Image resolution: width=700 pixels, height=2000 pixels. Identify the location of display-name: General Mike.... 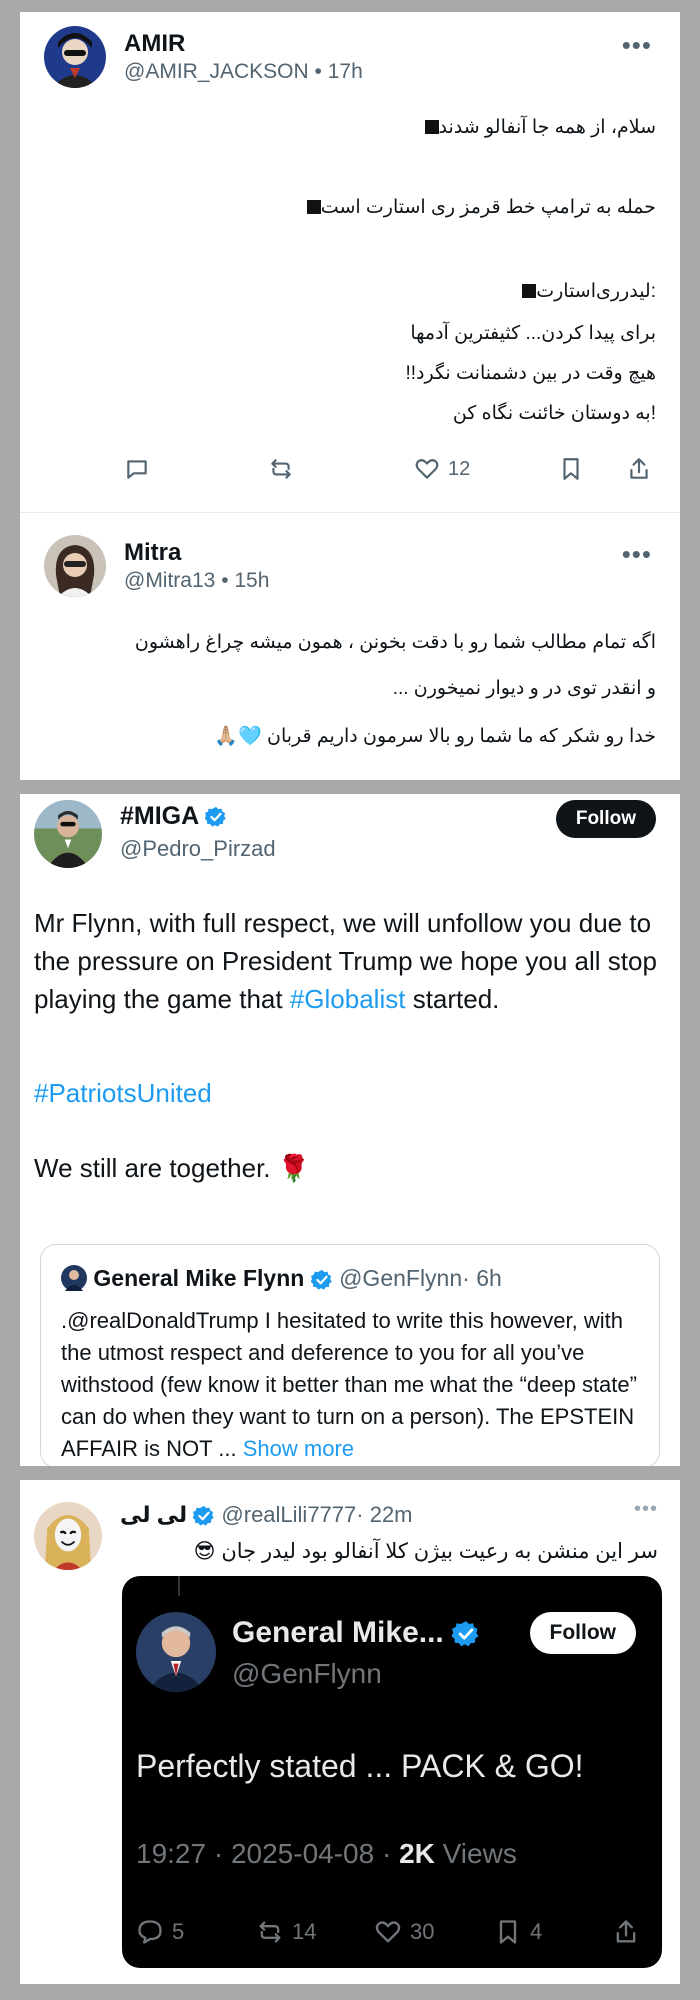
(338, 1632).